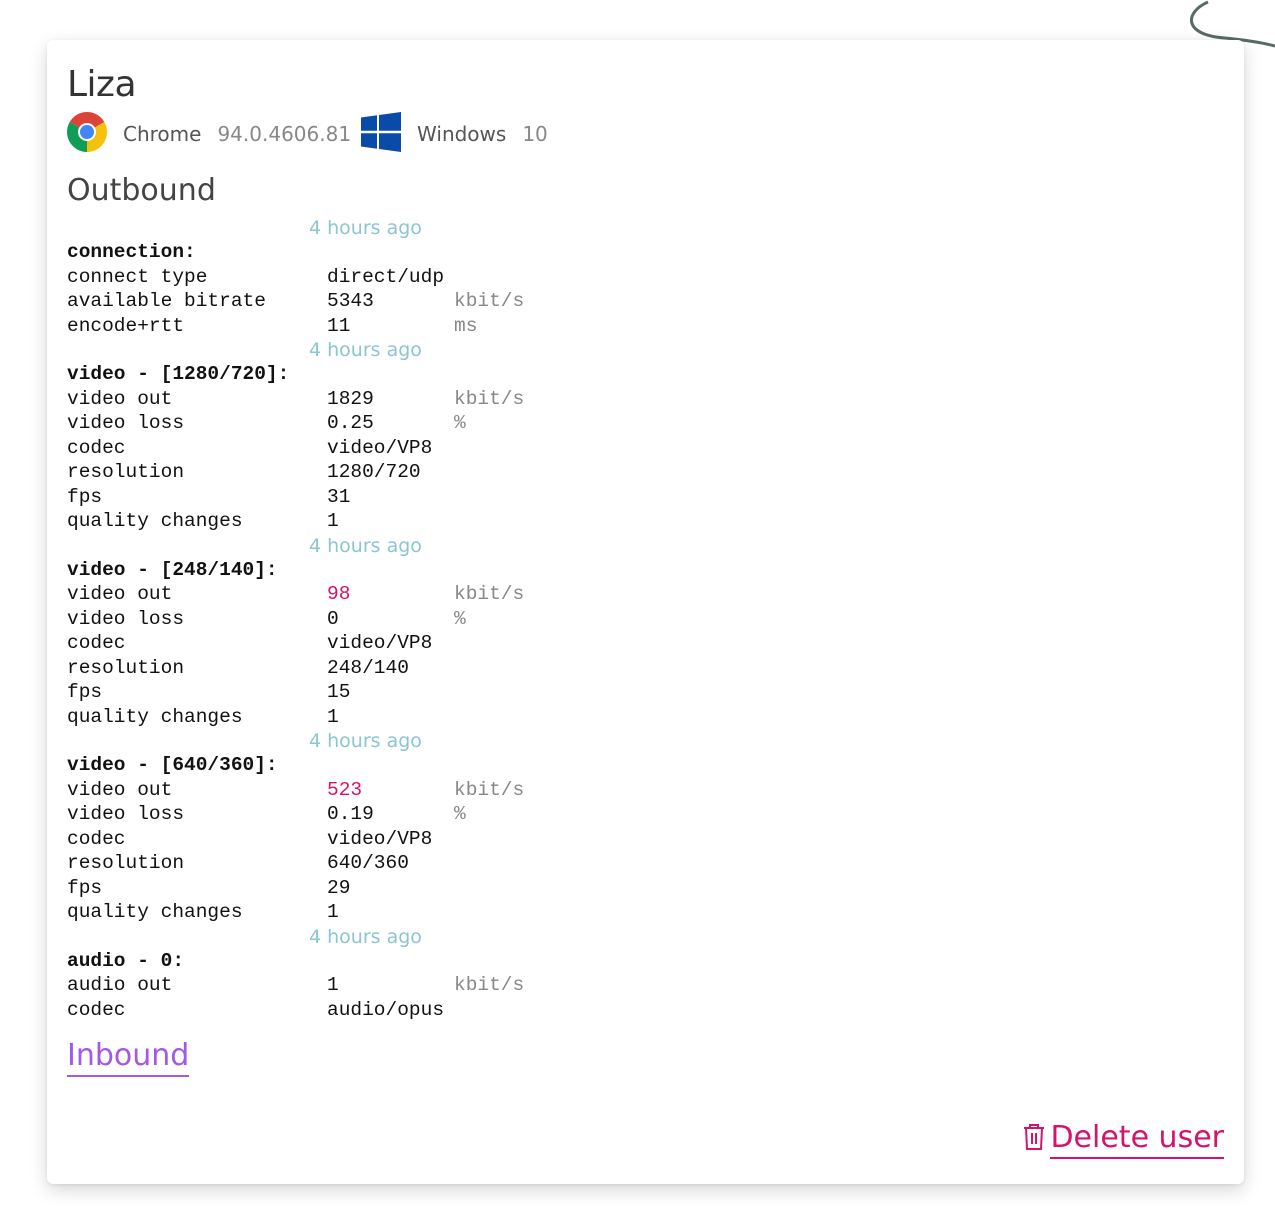 This screenshot has height=1213, width=1275. What do you see at coordinates (374, 472) in the screenshot?
I see `stat-value: 1280/720` at bounding box center [374, 472].